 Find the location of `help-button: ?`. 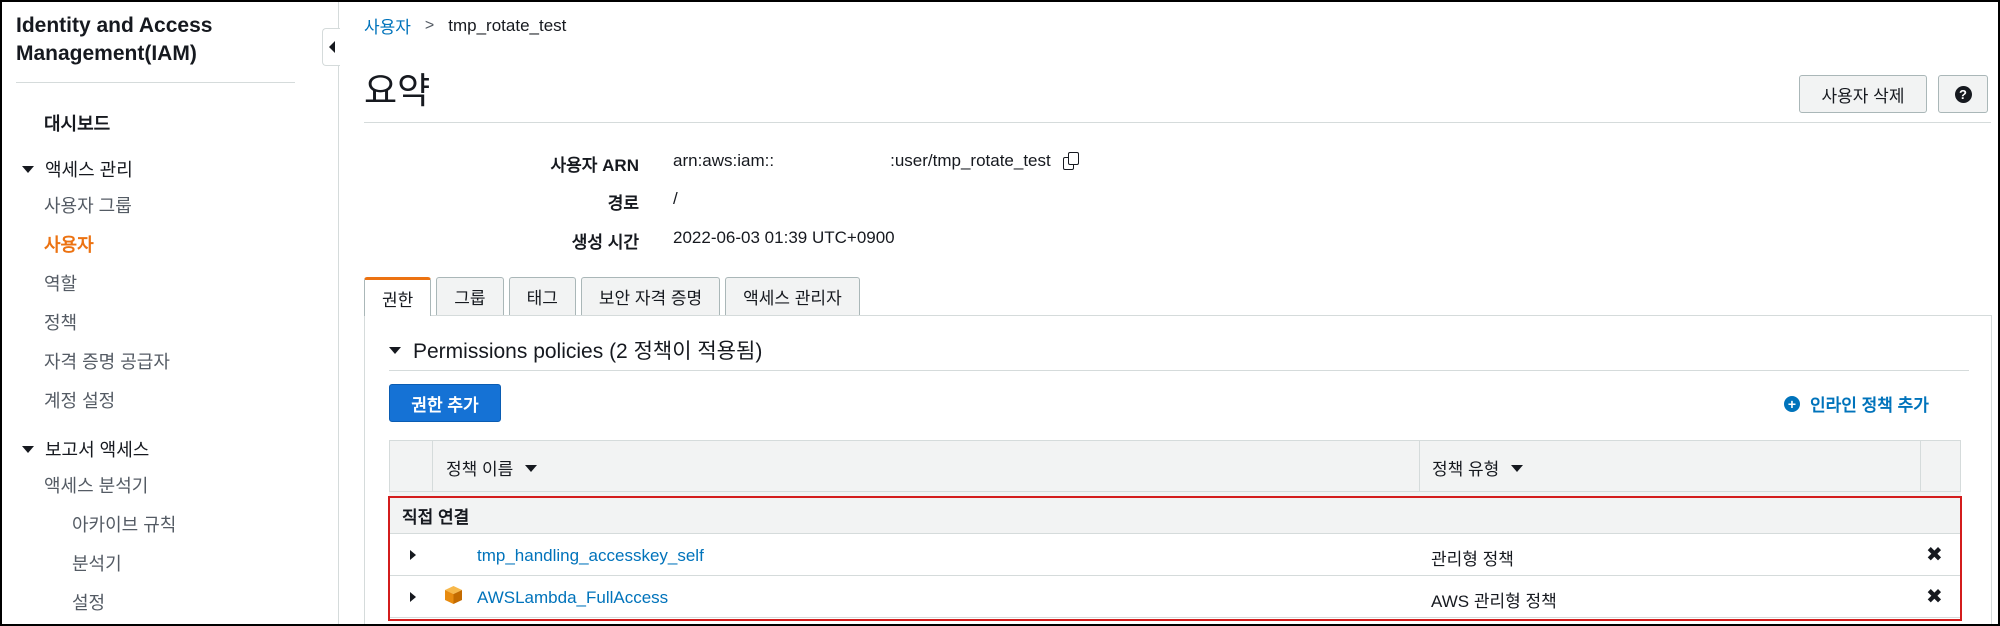

help-button: ? is located at coordinates (1963, 94).